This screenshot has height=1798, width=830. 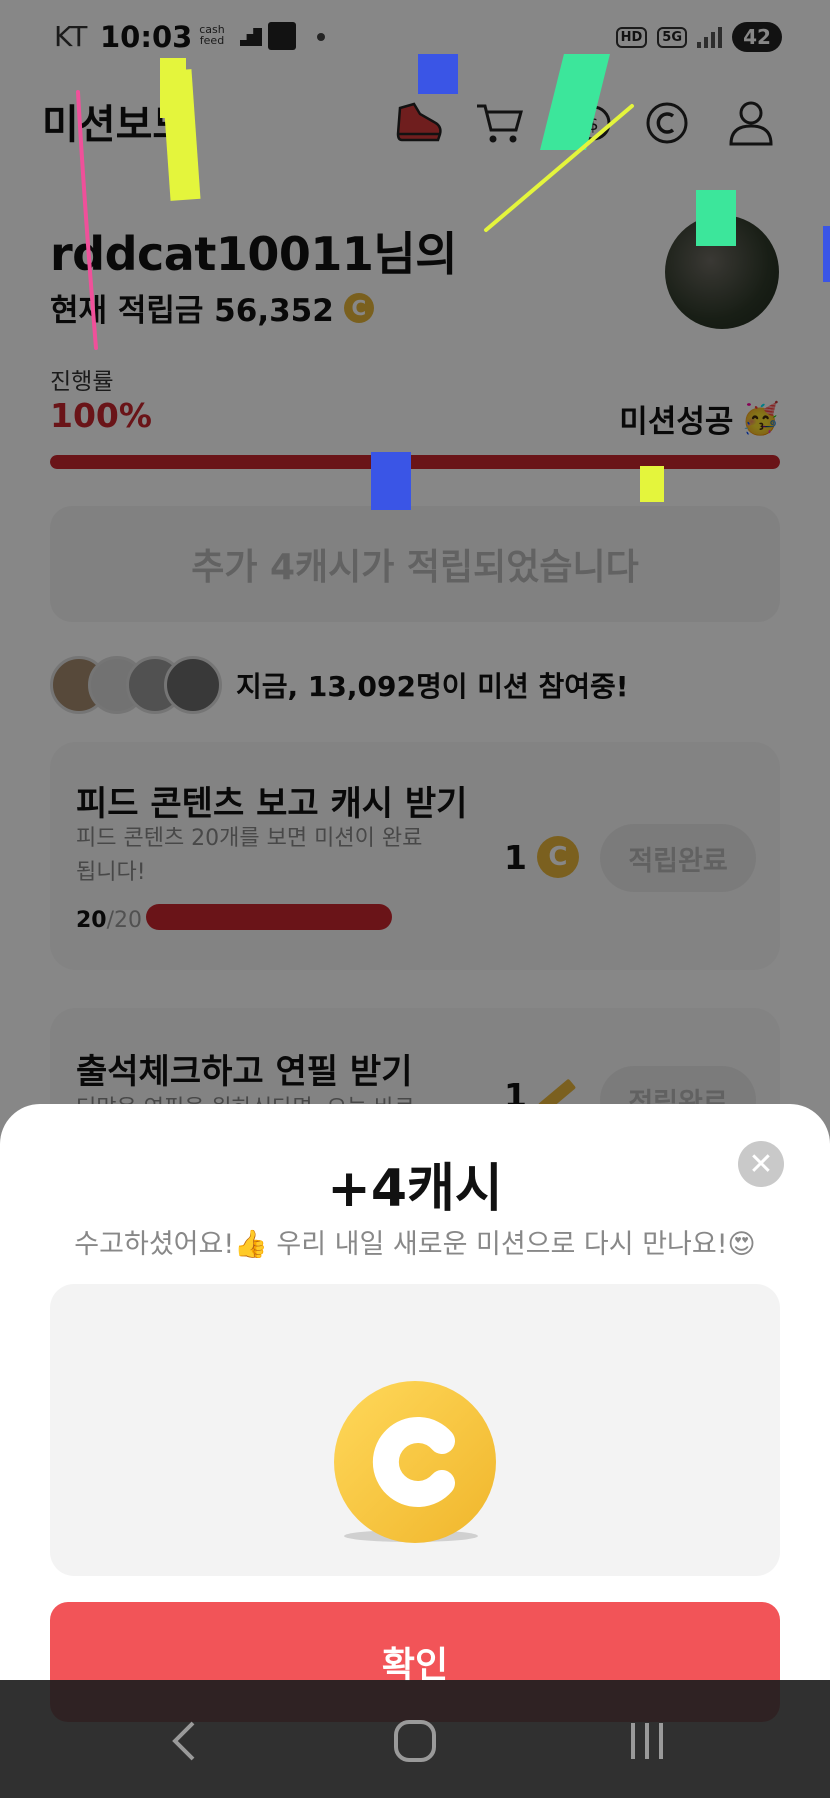 What do you see at coordinates (415, 1462) in the screenshot?
I see `large-coin-icon` at bounding box center [415, 1462].